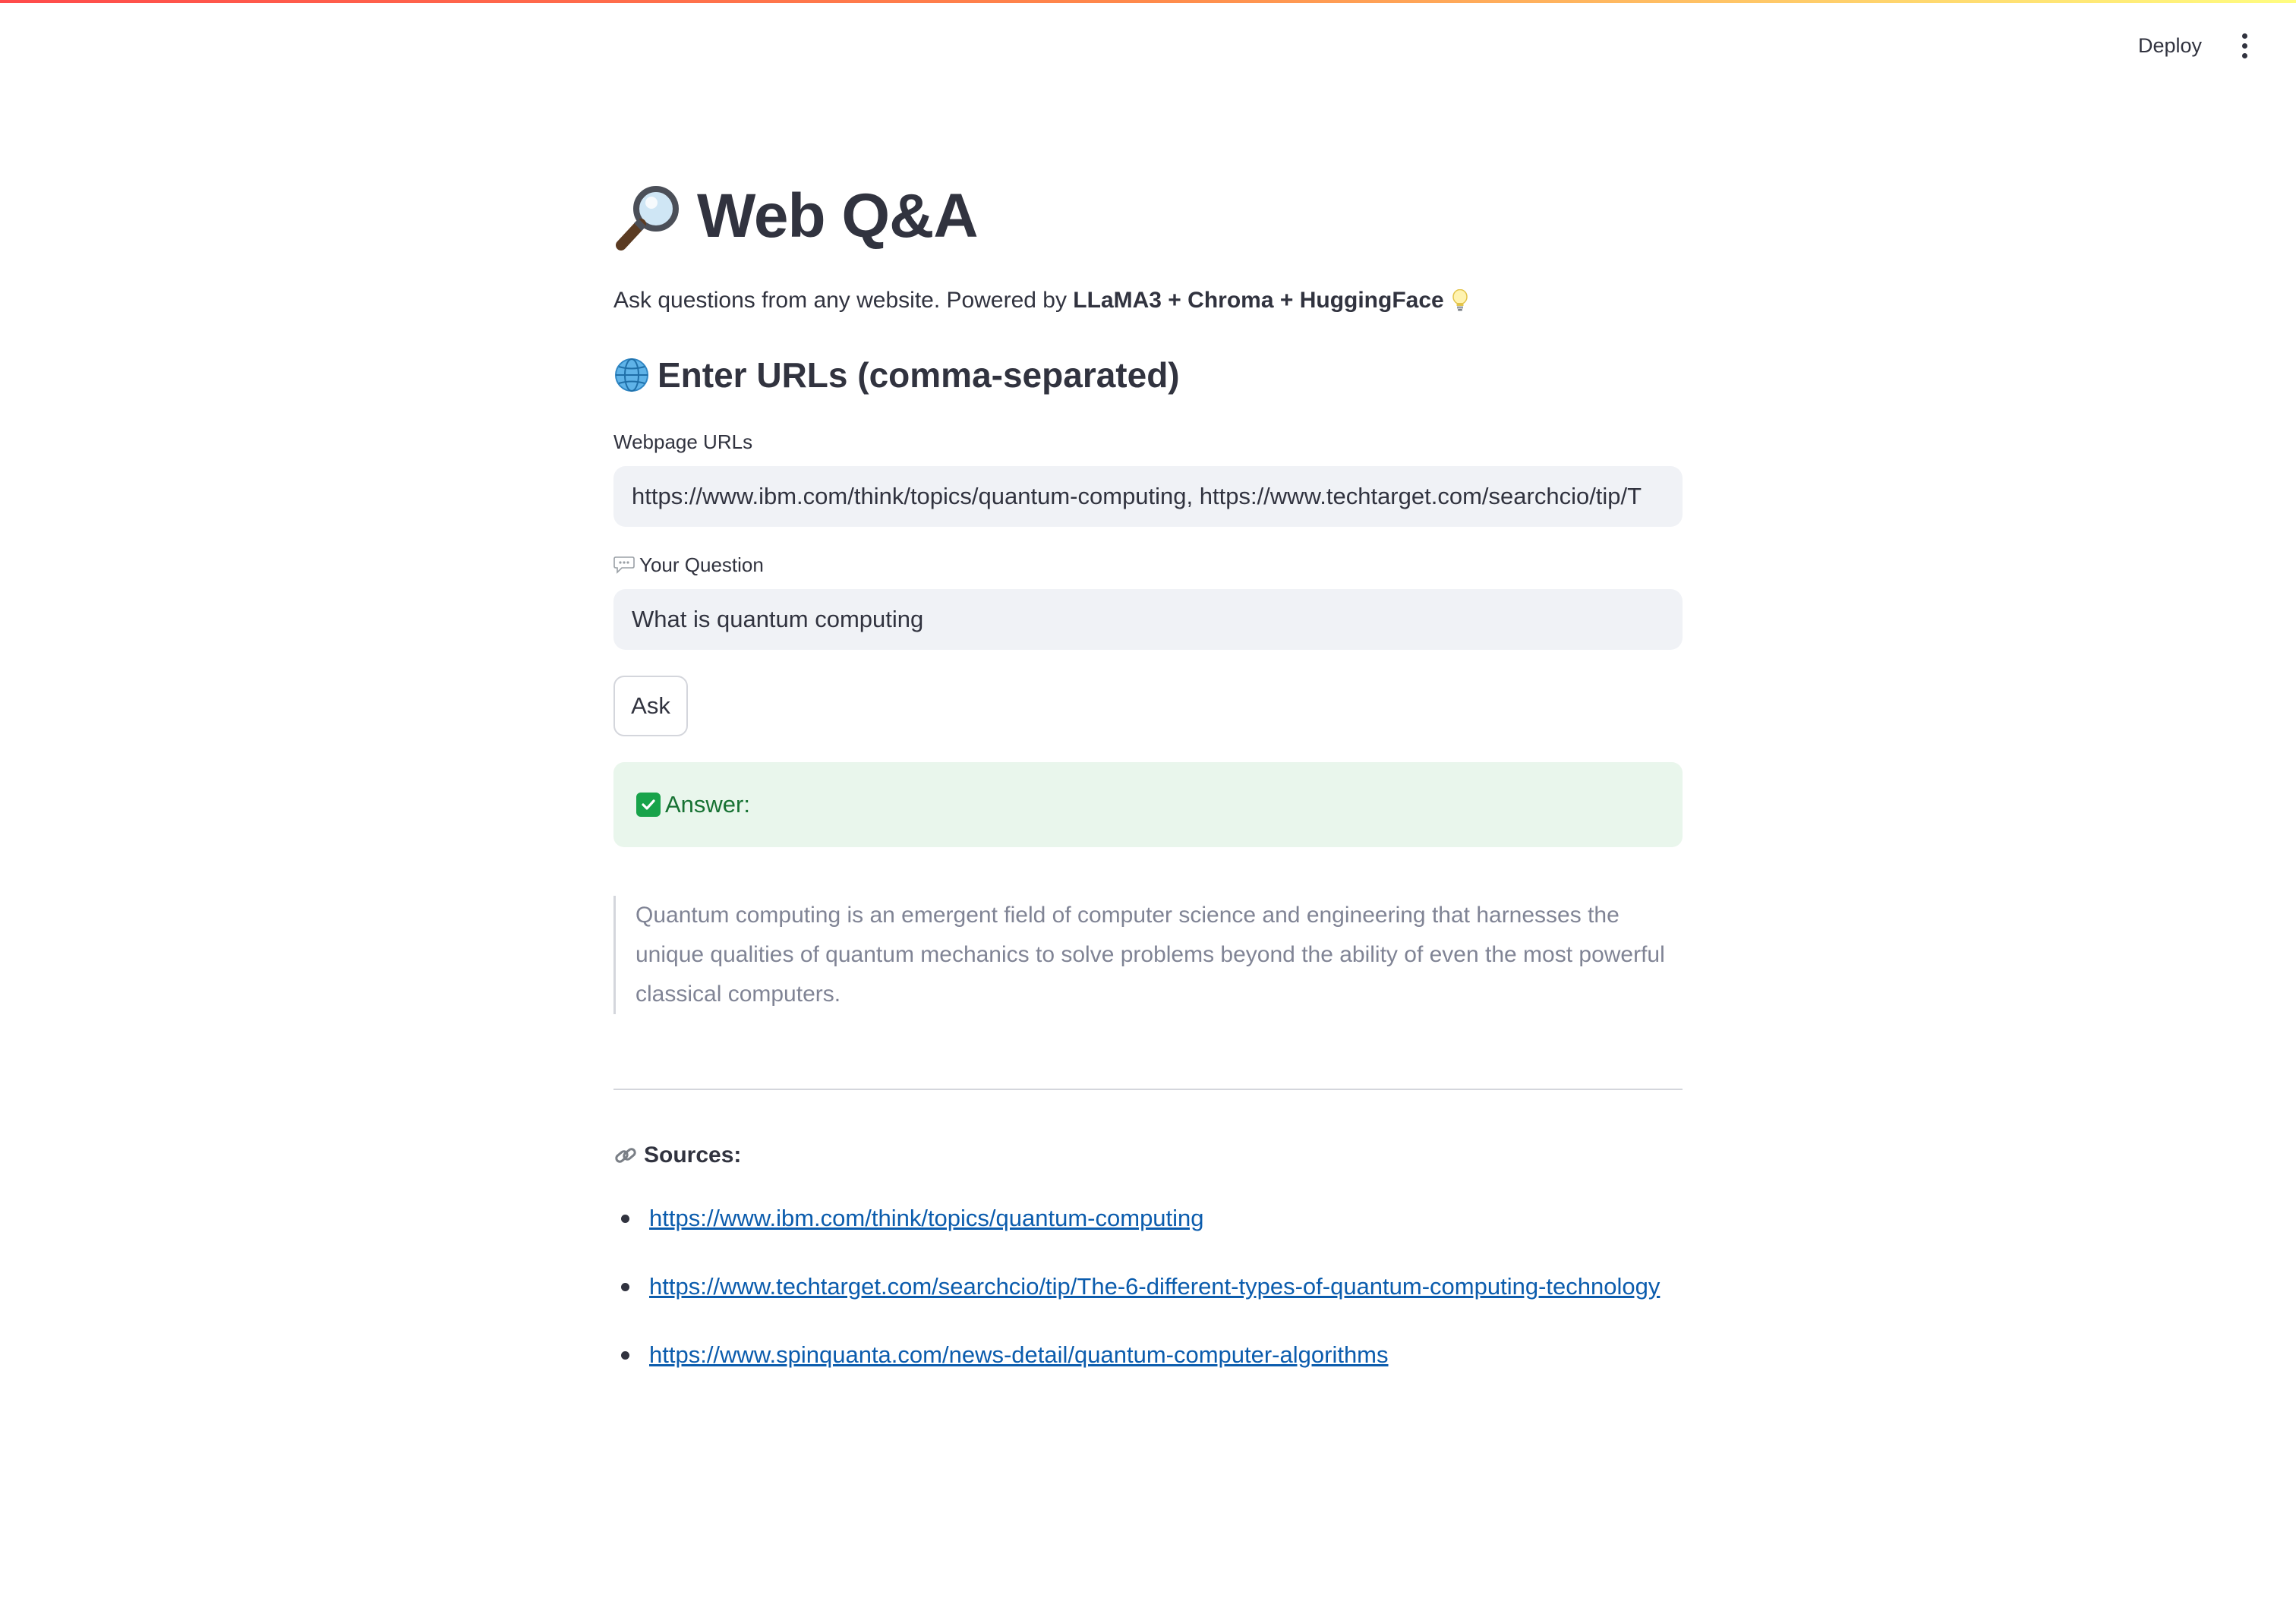 Image resolution: width=2296 pixels, height=1623 pixels. What do you see at coordinates (1258, 301) in the screenshot?
I see `subtitle-tech-stack: LLaMA3 + Chroma + HuggingFace` at bounding box center [1258, 301].